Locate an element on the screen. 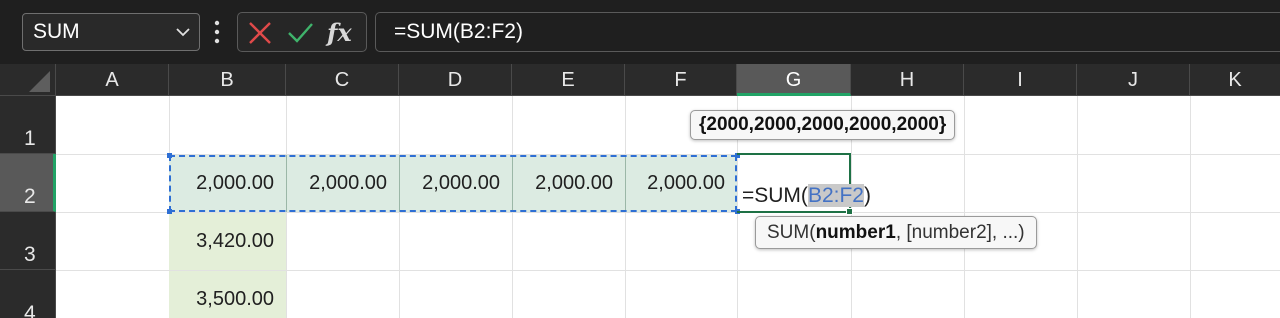 This screenshot has height=318, width=1280. column-header-h: H is located at coordinates (907, 80).